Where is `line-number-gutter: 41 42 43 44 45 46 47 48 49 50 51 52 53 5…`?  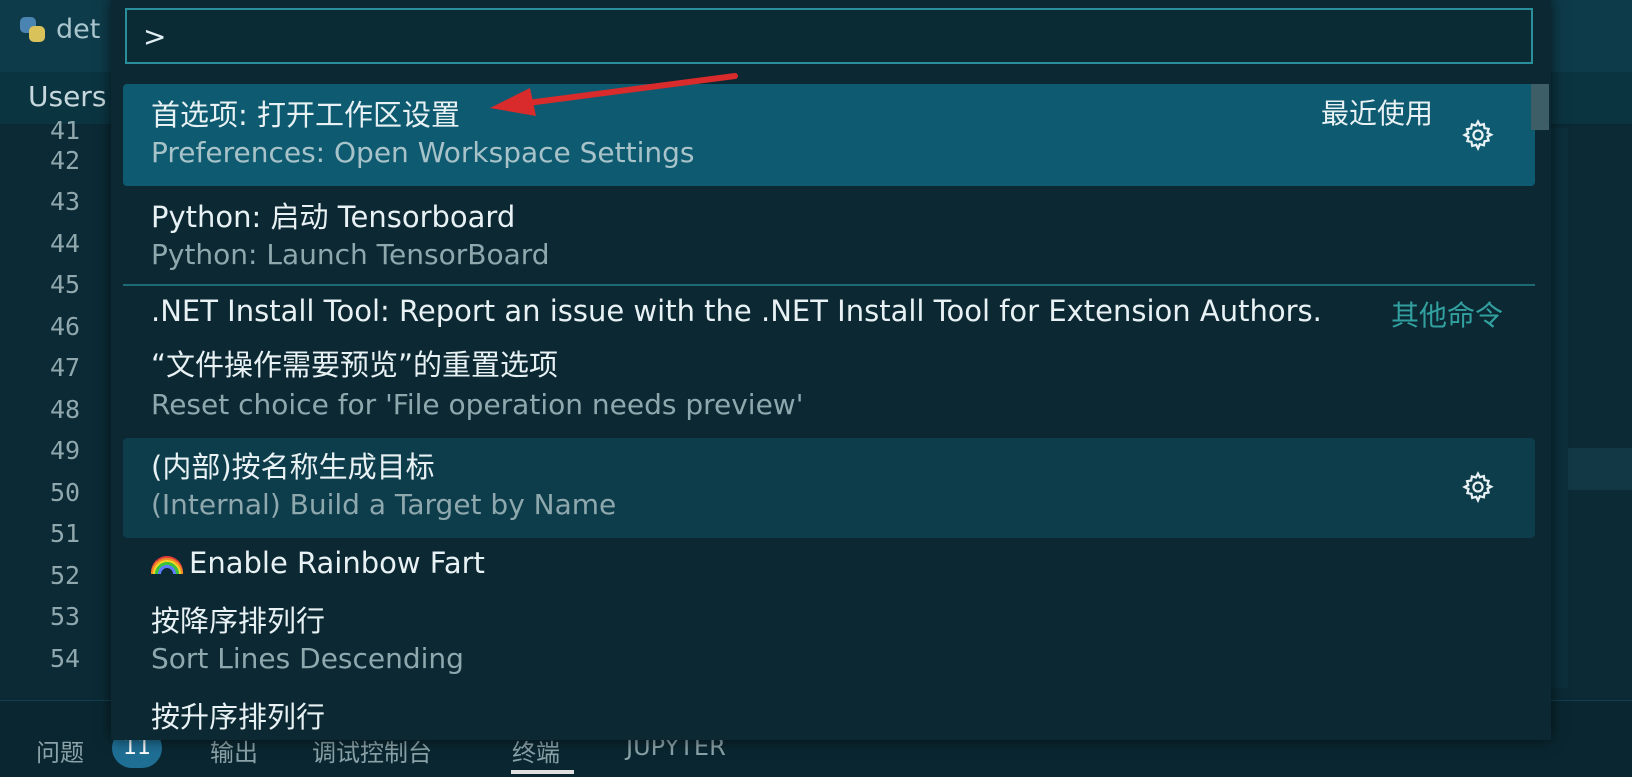 line-number-gutter: 41 42 43 44 45 46 47 48 49 50 51 52 53 5… is located at coordinates (55, 405).